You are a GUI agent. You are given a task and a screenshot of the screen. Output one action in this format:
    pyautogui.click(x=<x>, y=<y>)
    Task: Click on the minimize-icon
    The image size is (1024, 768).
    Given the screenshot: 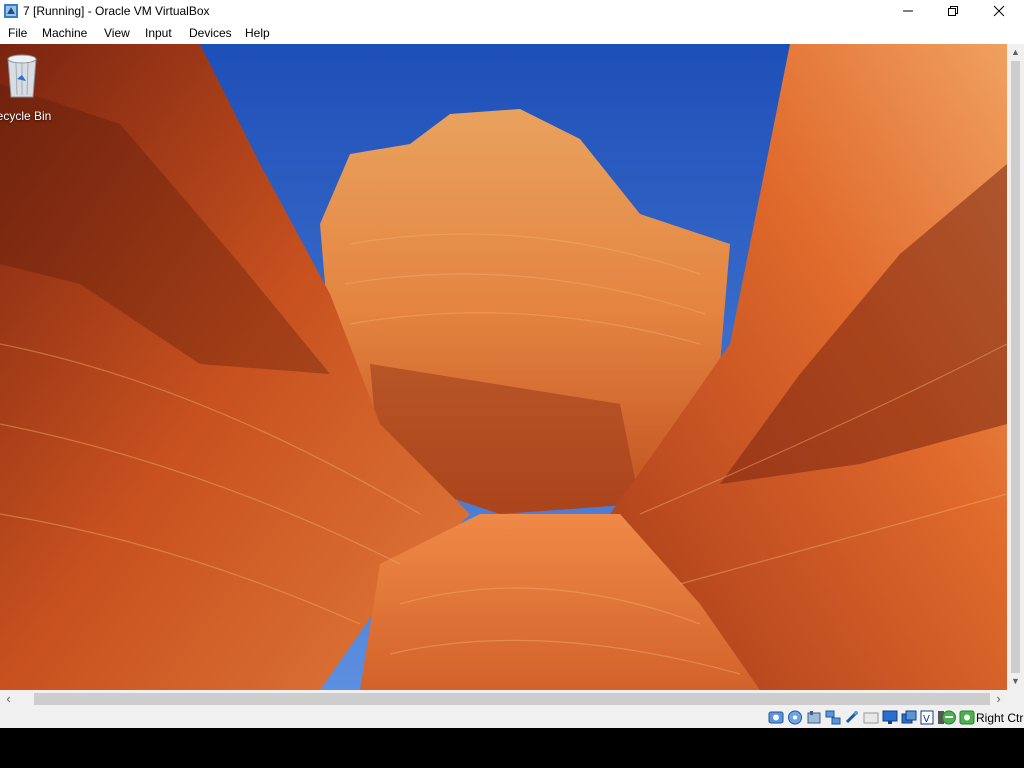 What is the action you would take?
    pyautogui.click(x=908, y=11)
    